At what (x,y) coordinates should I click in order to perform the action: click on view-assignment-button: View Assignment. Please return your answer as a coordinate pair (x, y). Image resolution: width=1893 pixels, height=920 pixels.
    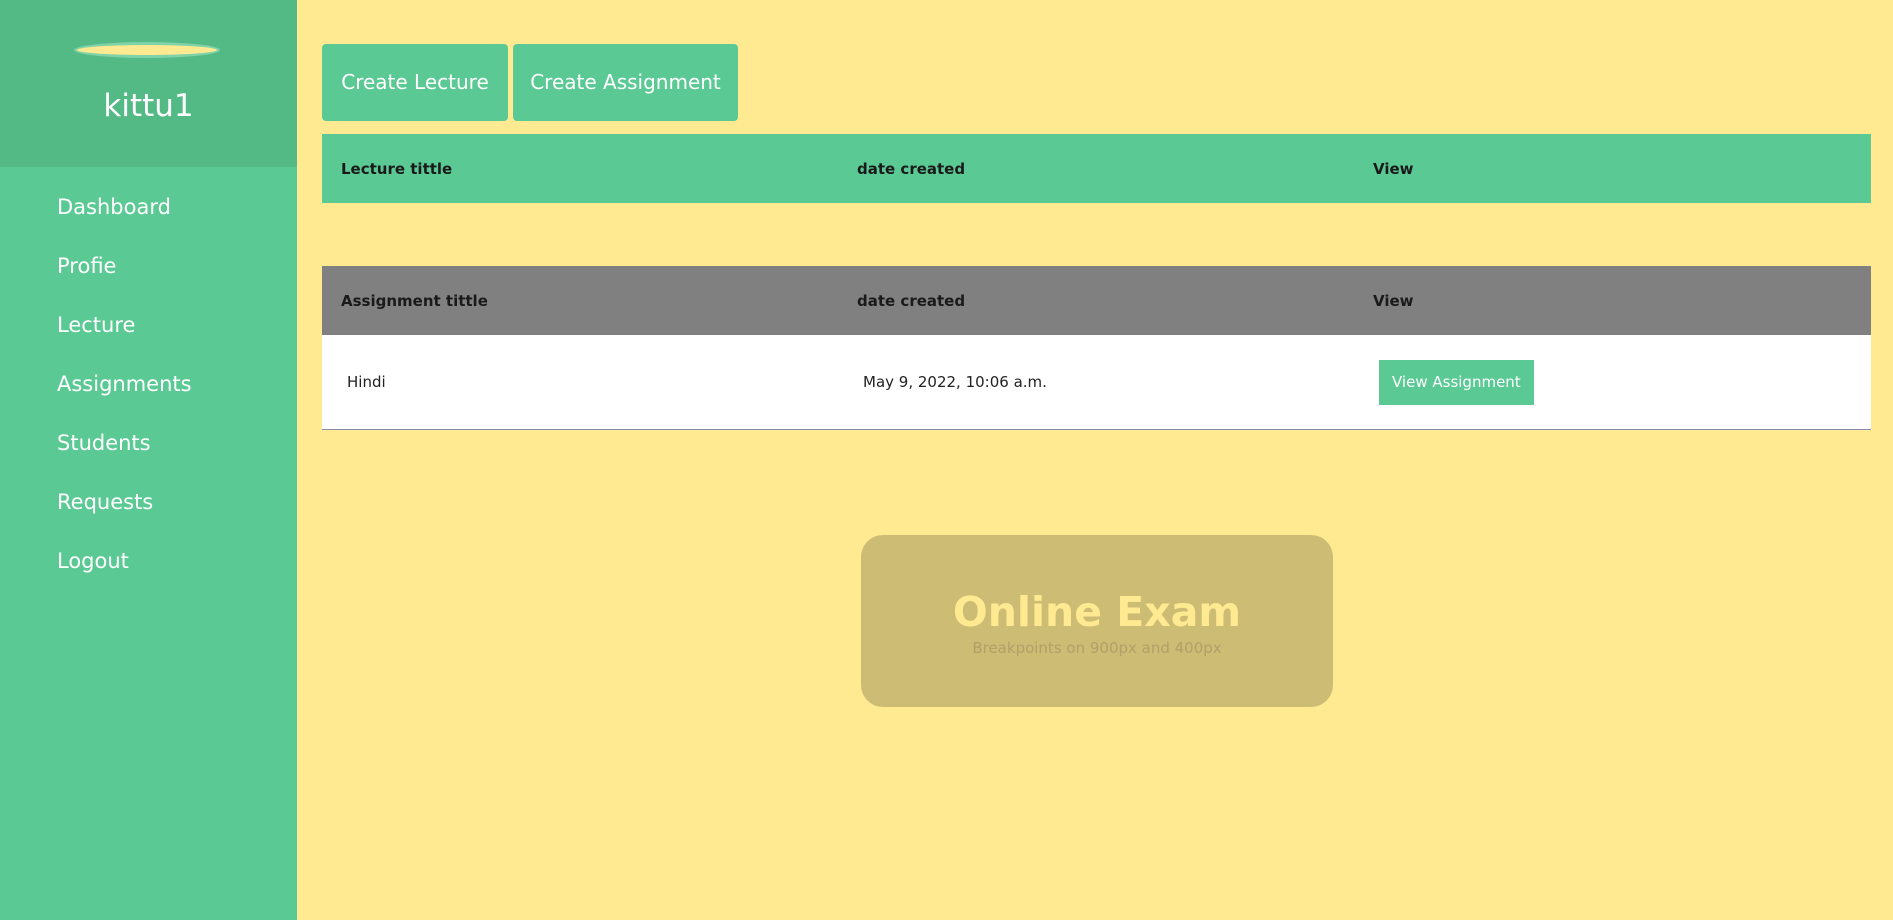
    Looking at the image, I should click on (1456, 382).